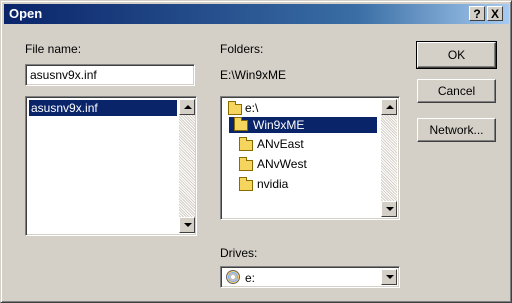 Image resolution: width=512 pixels, height=303 pixels. Describe the element at coordinates (250, 278) in the screenshot. I see `drives-value: e:` at that location.